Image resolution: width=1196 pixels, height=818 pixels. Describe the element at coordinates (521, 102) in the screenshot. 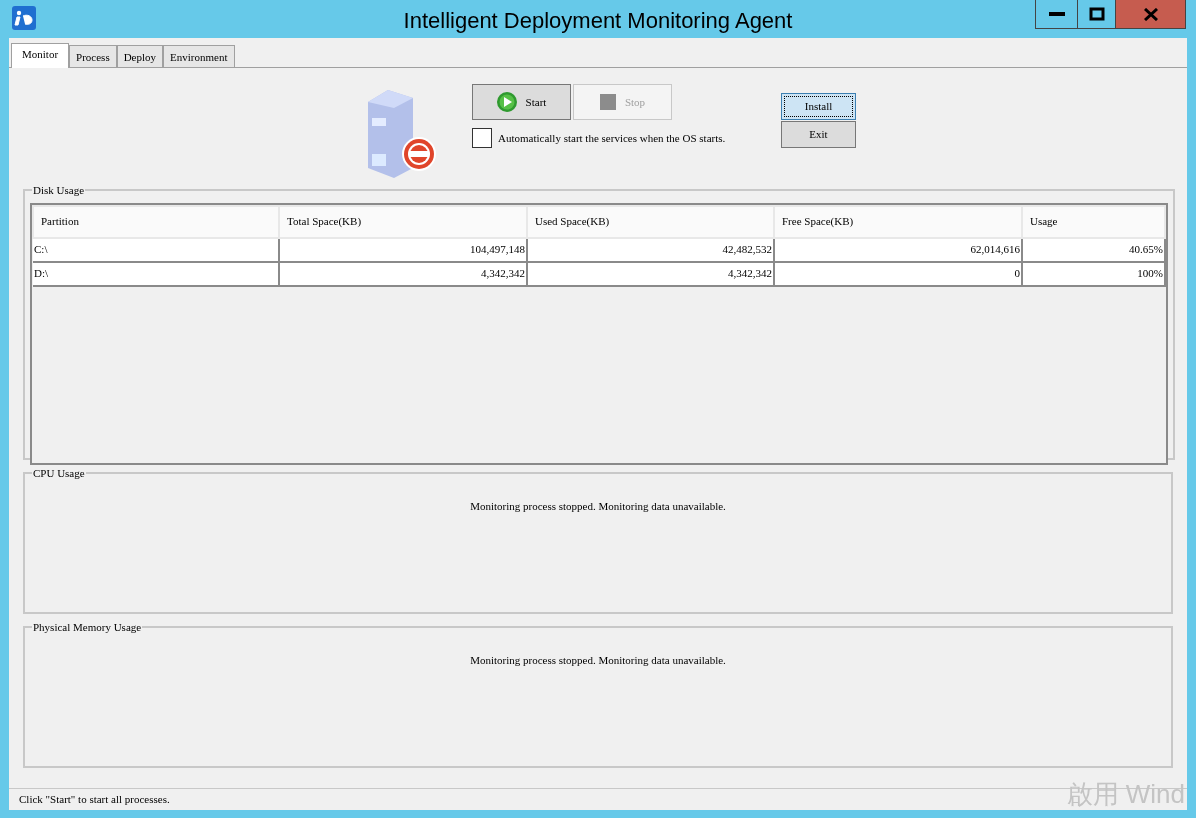

I see `start-button: Start` at that location.